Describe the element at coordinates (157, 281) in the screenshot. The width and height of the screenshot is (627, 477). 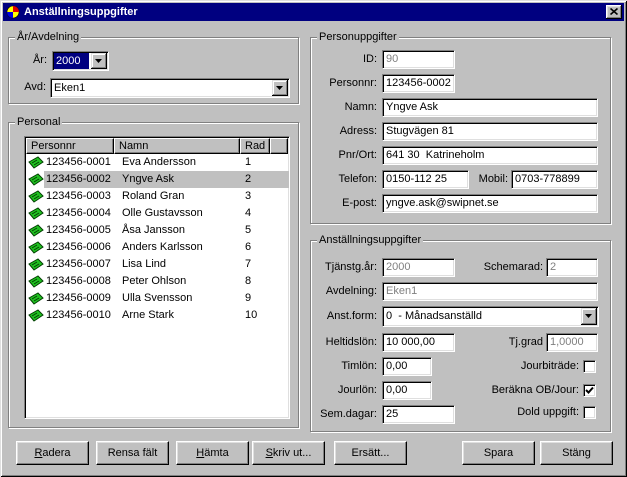
I see `list-row: 123456-0008 Peter Ohlson 8` at that location.